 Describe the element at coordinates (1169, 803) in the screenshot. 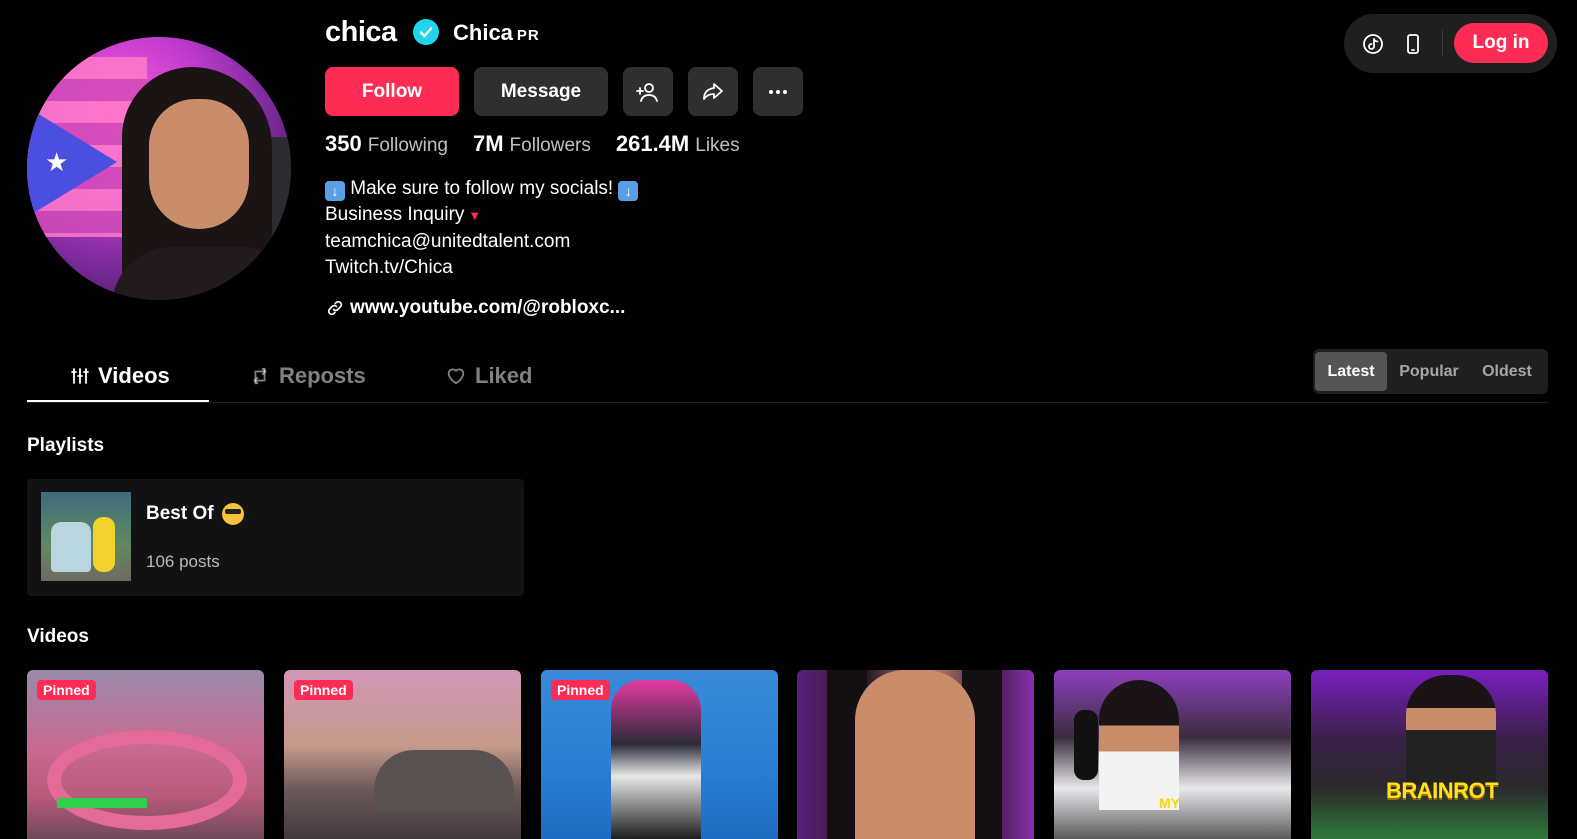

I see `video-thumbnail-text: MY` at that location.